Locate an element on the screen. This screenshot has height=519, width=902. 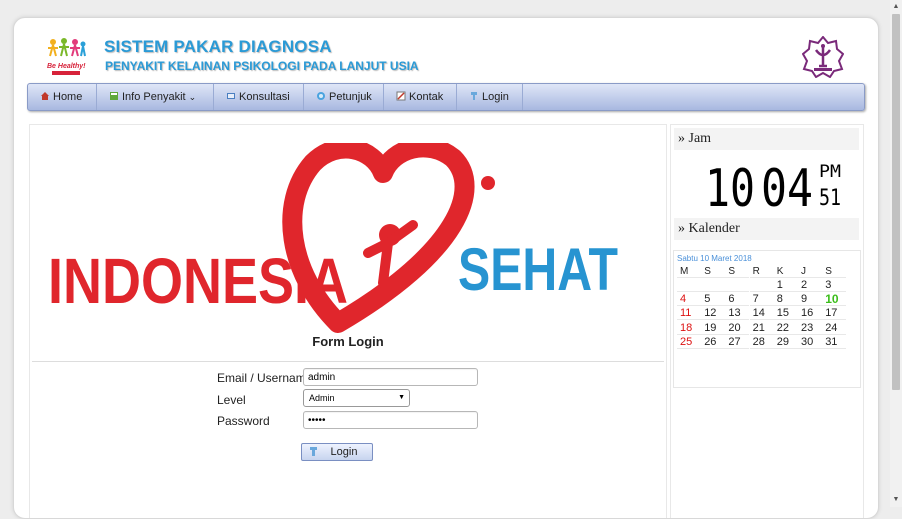
login-button-label: Login is located at coordinates (344, 452).